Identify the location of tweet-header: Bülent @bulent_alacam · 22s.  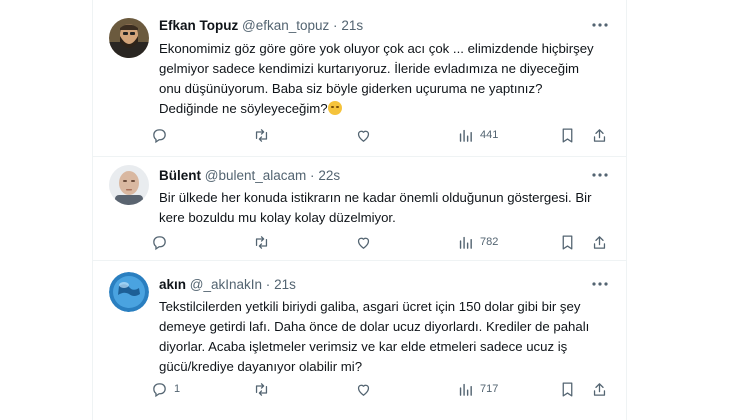
(249, 176).